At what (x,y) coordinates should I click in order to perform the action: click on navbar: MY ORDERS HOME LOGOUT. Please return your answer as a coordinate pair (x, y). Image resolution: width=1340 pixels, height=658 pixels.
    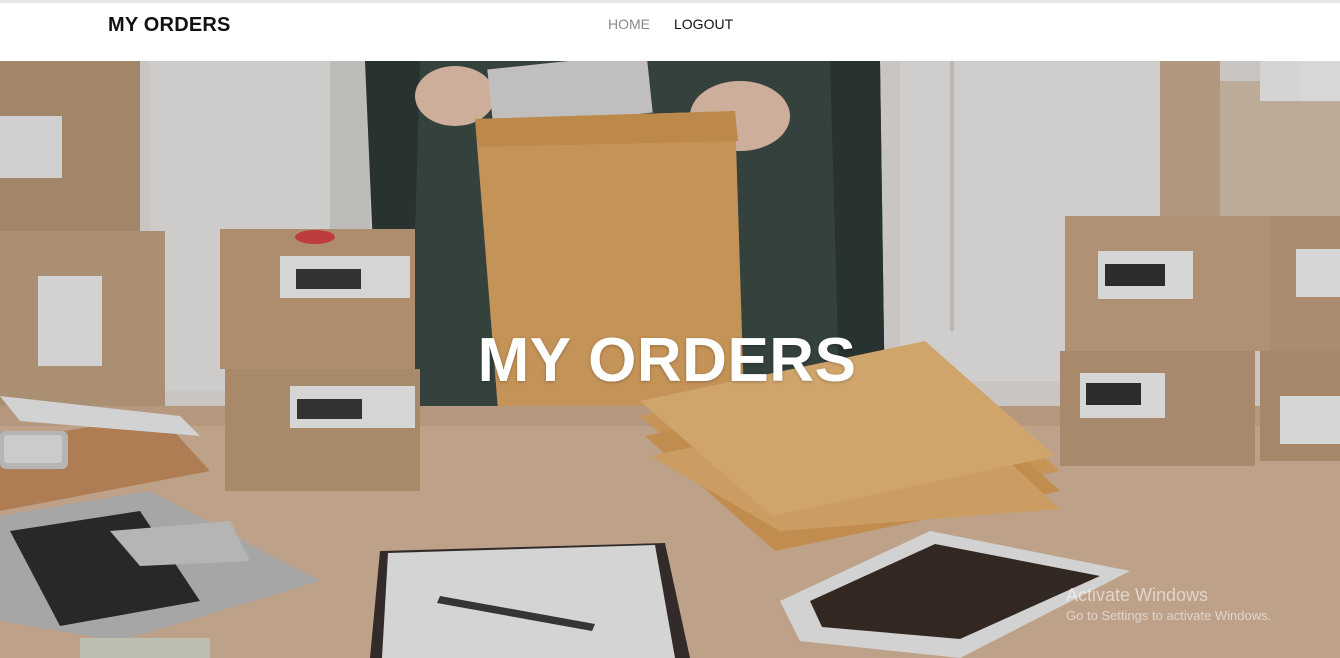
    Looking at the image, I should click on (670, 32).